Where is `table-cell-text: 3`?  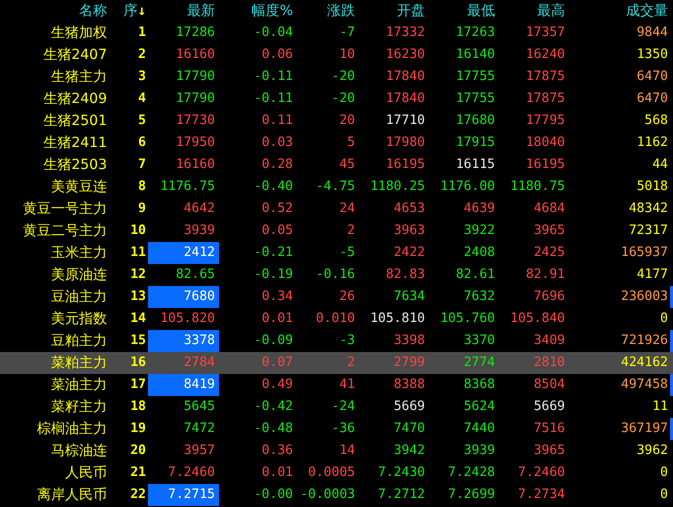 table-cell-text: 3 is located at coordinates (142, 77).